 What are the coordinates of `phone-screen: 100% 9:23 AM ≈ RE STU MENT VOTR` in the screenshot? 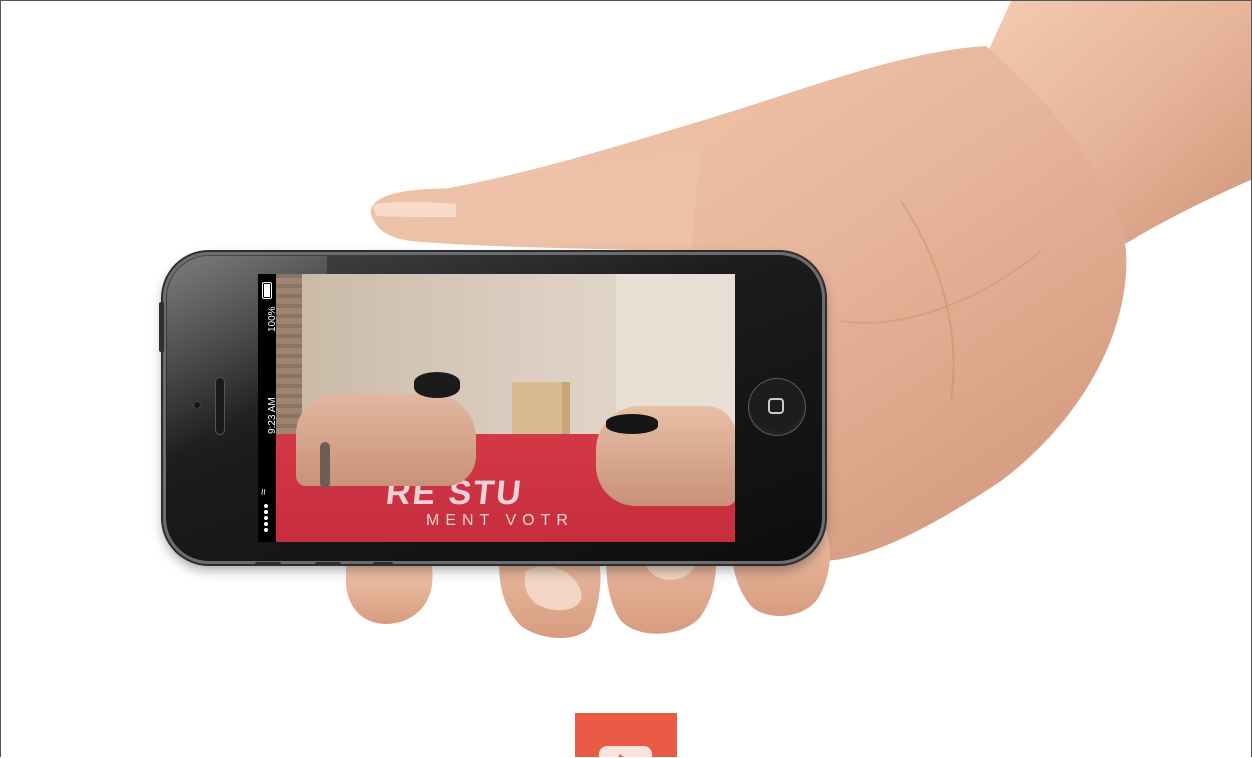 It's located at (496, 408).